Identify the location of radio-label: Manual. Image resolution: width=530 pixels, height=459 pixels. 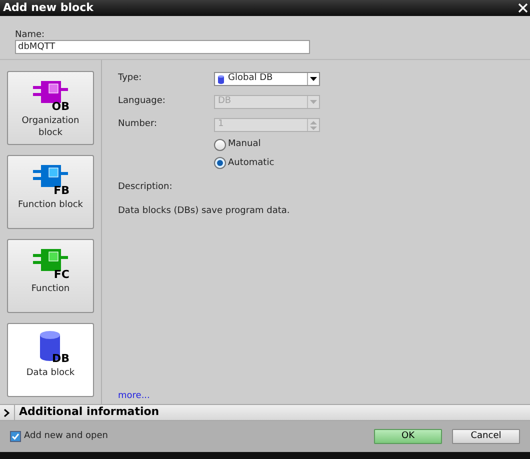
(244, 144).